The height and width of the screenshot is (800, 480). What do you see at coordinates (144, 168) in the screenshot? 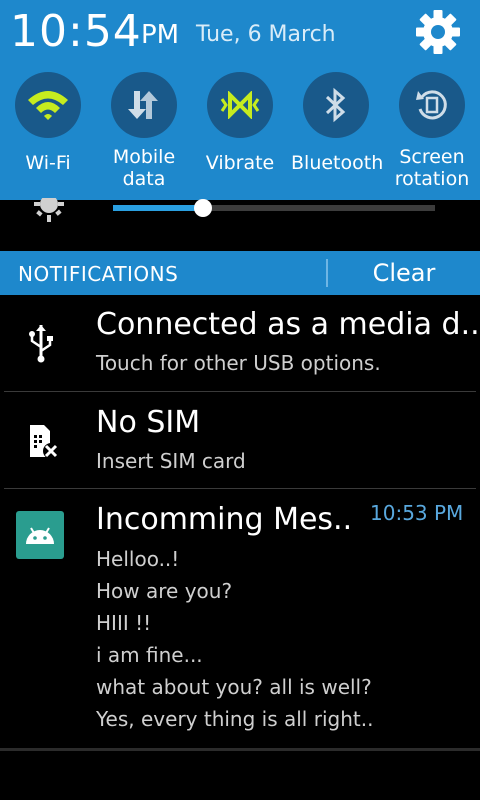
I see `mobile-data-label: Mobile data` at bounding box center [144, 168].